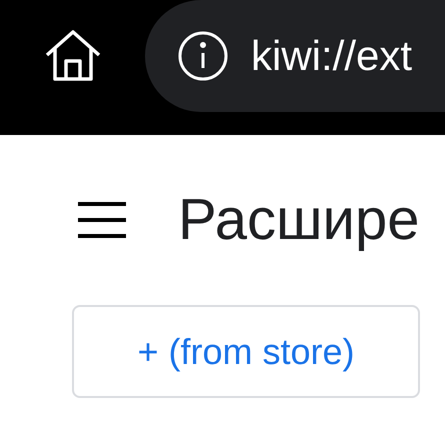 The width and height of the screenshot is (445, 440). Describe the element at coordinates (331, 56) in the screenshot. I see `address-text: kiwi://ext` at that location.